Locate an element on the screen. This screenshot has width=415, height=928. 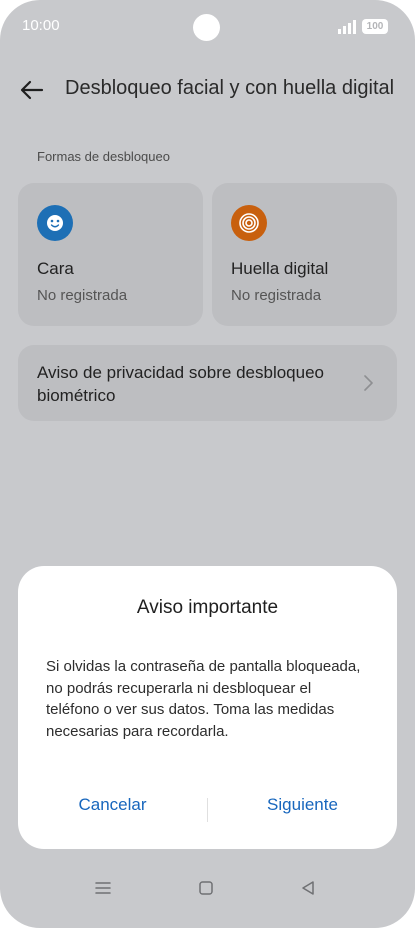
battery-level: 100 is located at coordinates (375, 26).